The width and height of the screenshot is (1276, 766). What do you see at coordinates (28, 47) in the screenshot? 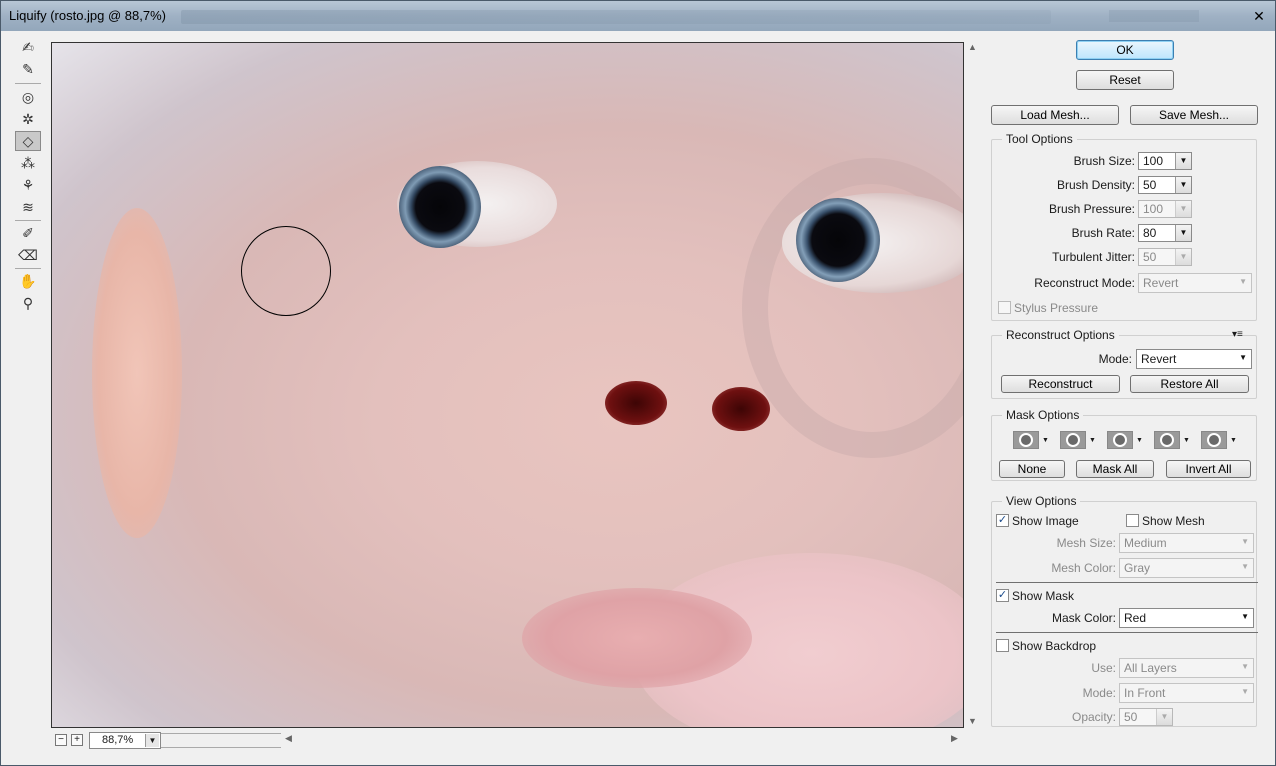
I see `forward-warp-tool-icon: ✍` at bounding box center [28, 47].